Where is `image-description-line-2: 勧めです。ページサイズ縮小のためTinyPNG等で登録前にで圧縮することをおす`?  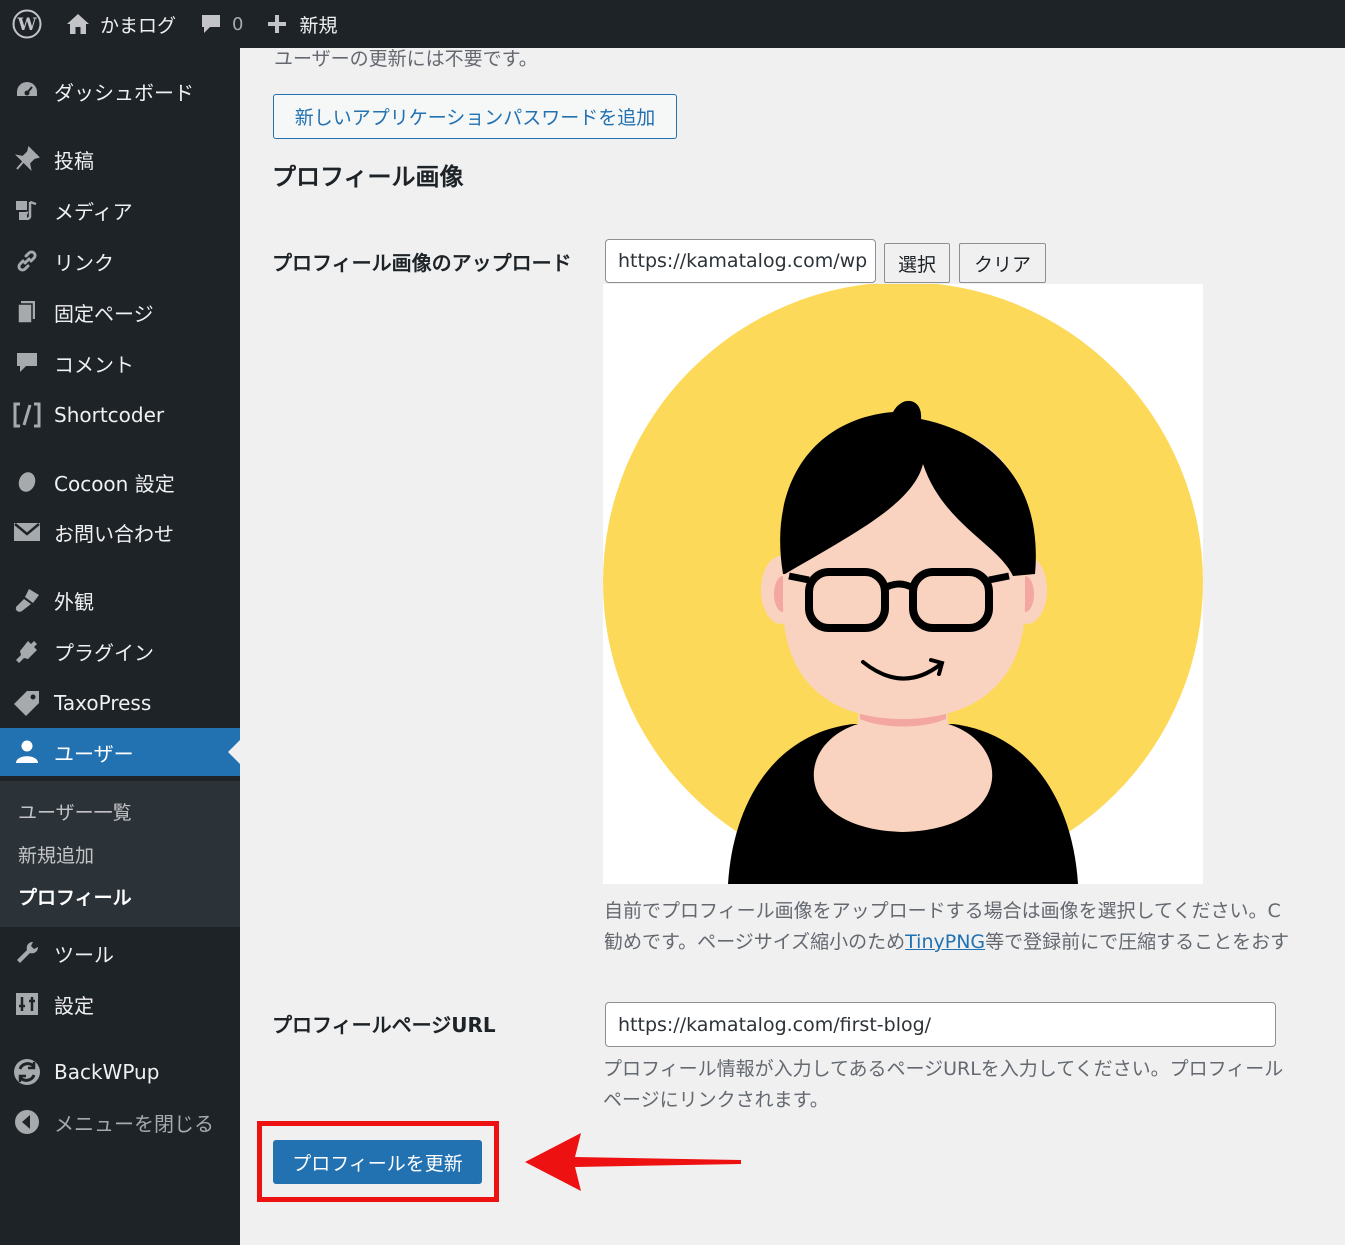
image-description-line-2: 勧めです。ページサイズ縮小のためTinyPNG等で登録前にで圧縮することをおす is located at coordinates (946, 942).